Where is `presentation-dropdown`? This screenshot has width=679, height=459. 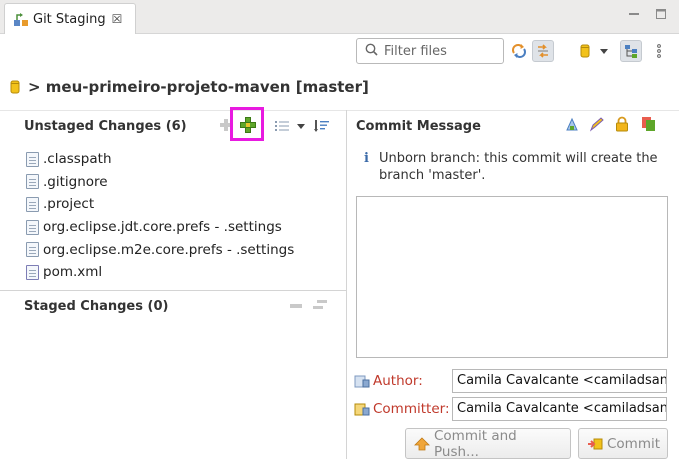
presentation-dropdown is located at coordinates (301, 127).